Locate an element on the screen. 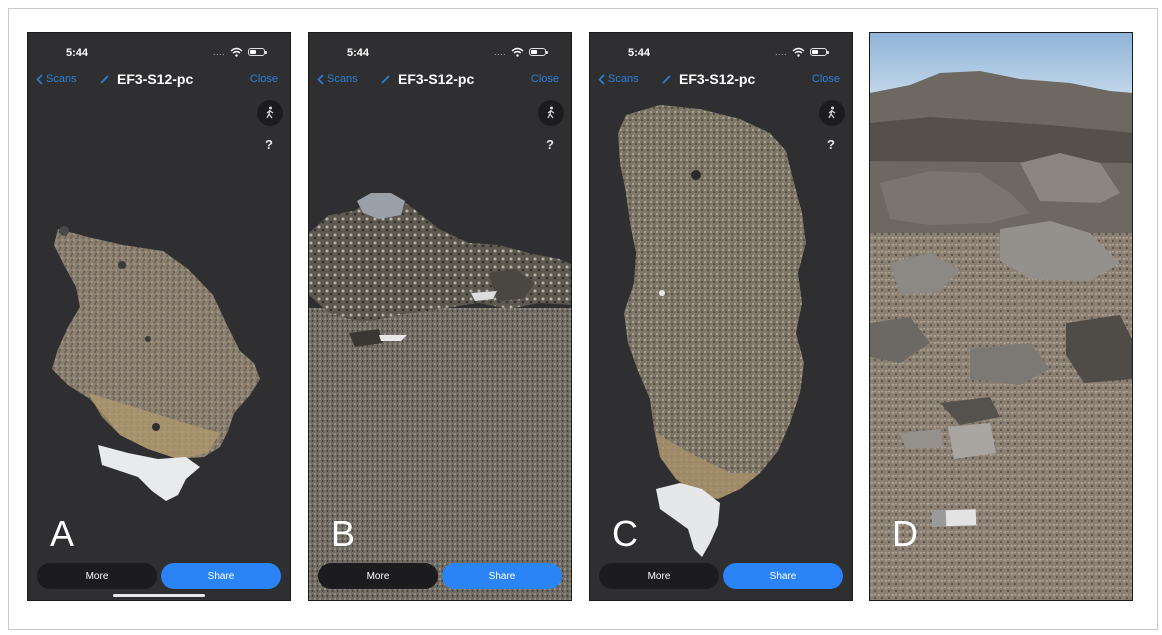 The image size is (1162, 635). panel-label: D is located at coordinates (905, 533).